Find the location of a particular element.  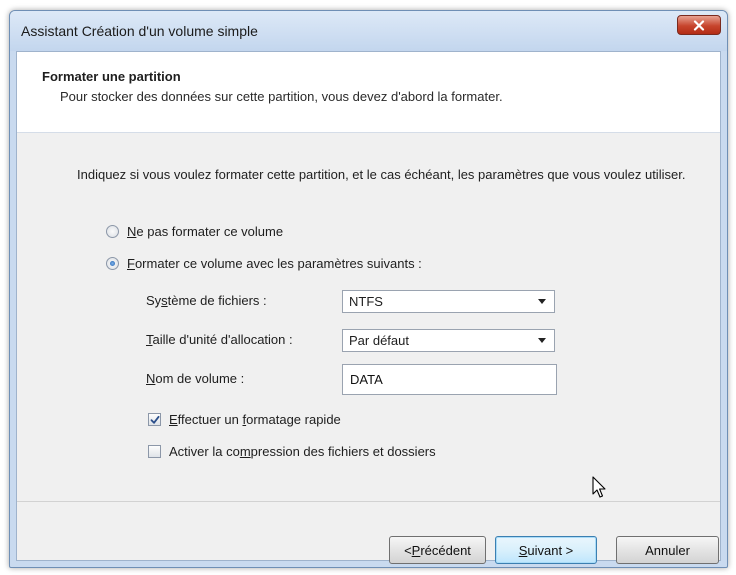

close-button is located at coordinates (699, 25).